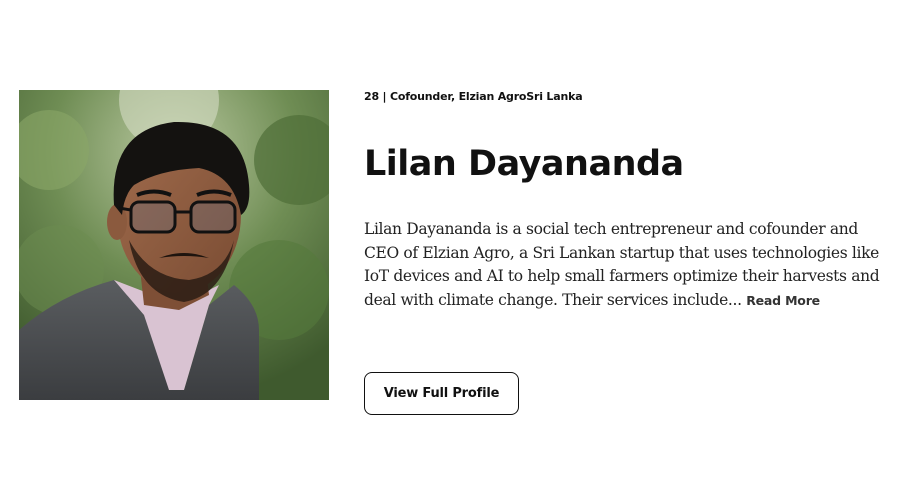  What do you see at coordinates (441, 393) in the screenshot?
I see `view-full-profile-button: View Full Profile` at bounding box center [441, 393].